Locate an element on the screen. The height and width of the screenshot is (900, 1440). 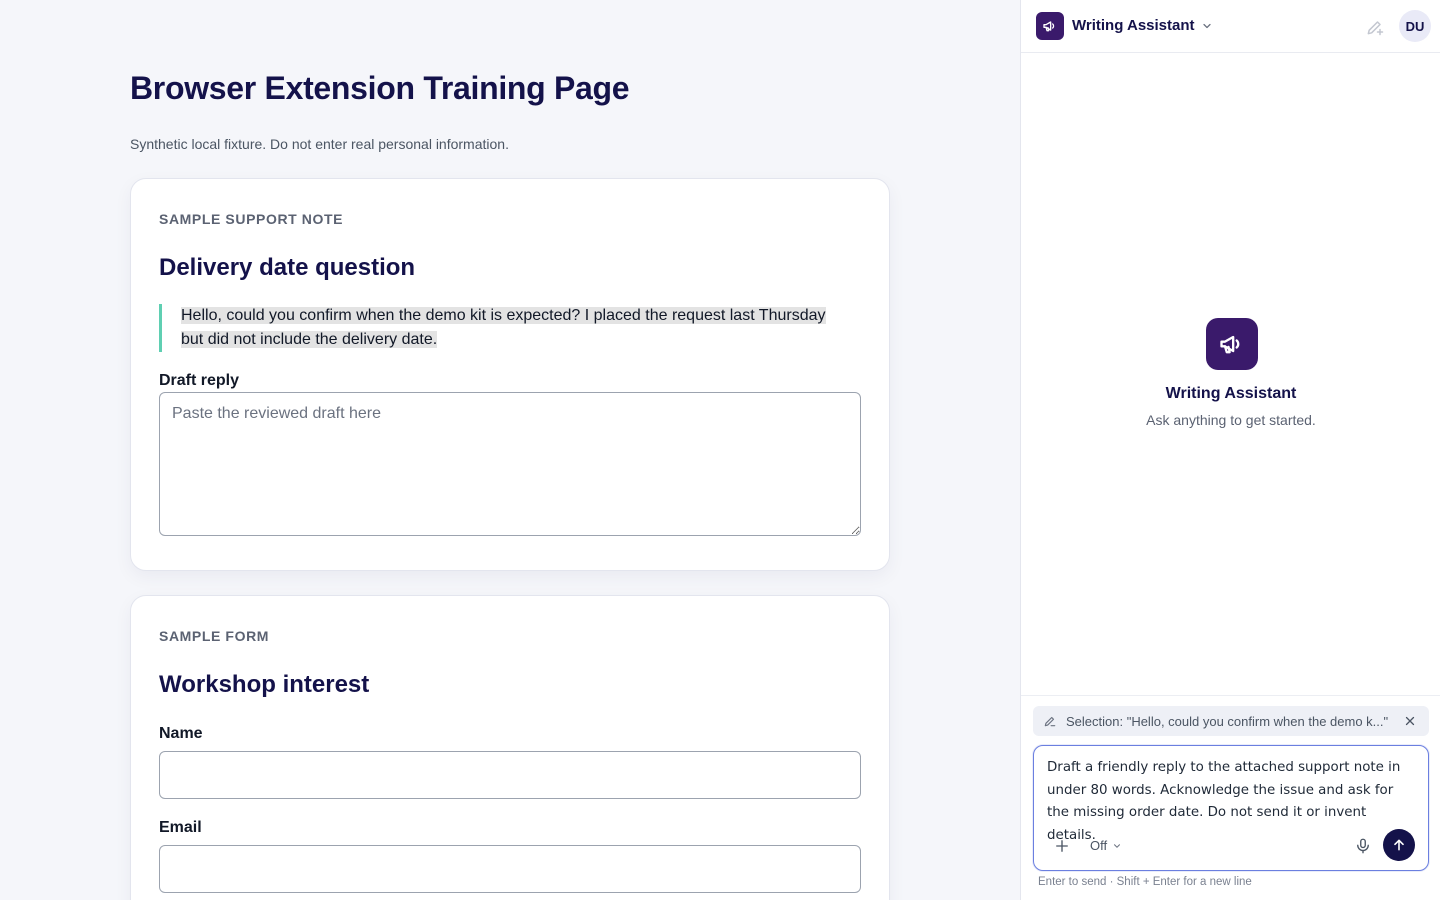
email-input is located at coordinates (510, 869).